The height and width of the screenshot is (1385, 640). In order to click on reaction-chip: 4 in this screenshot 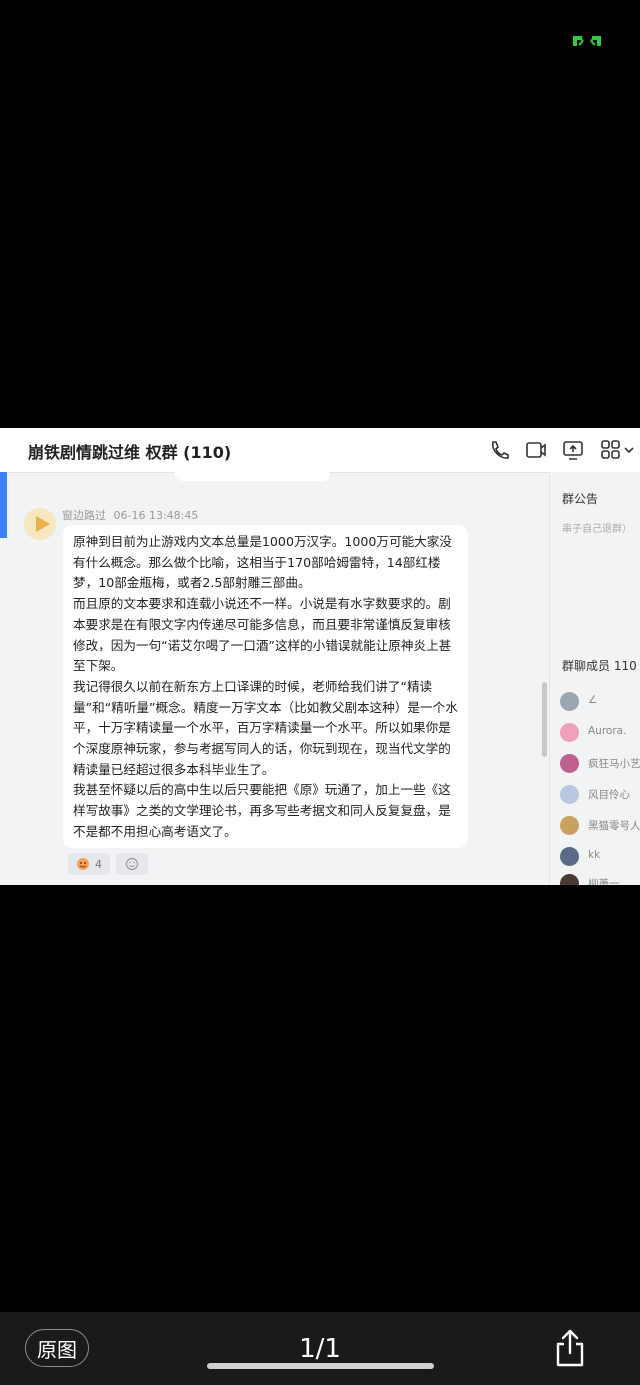, I will do `click(89, 864)`.